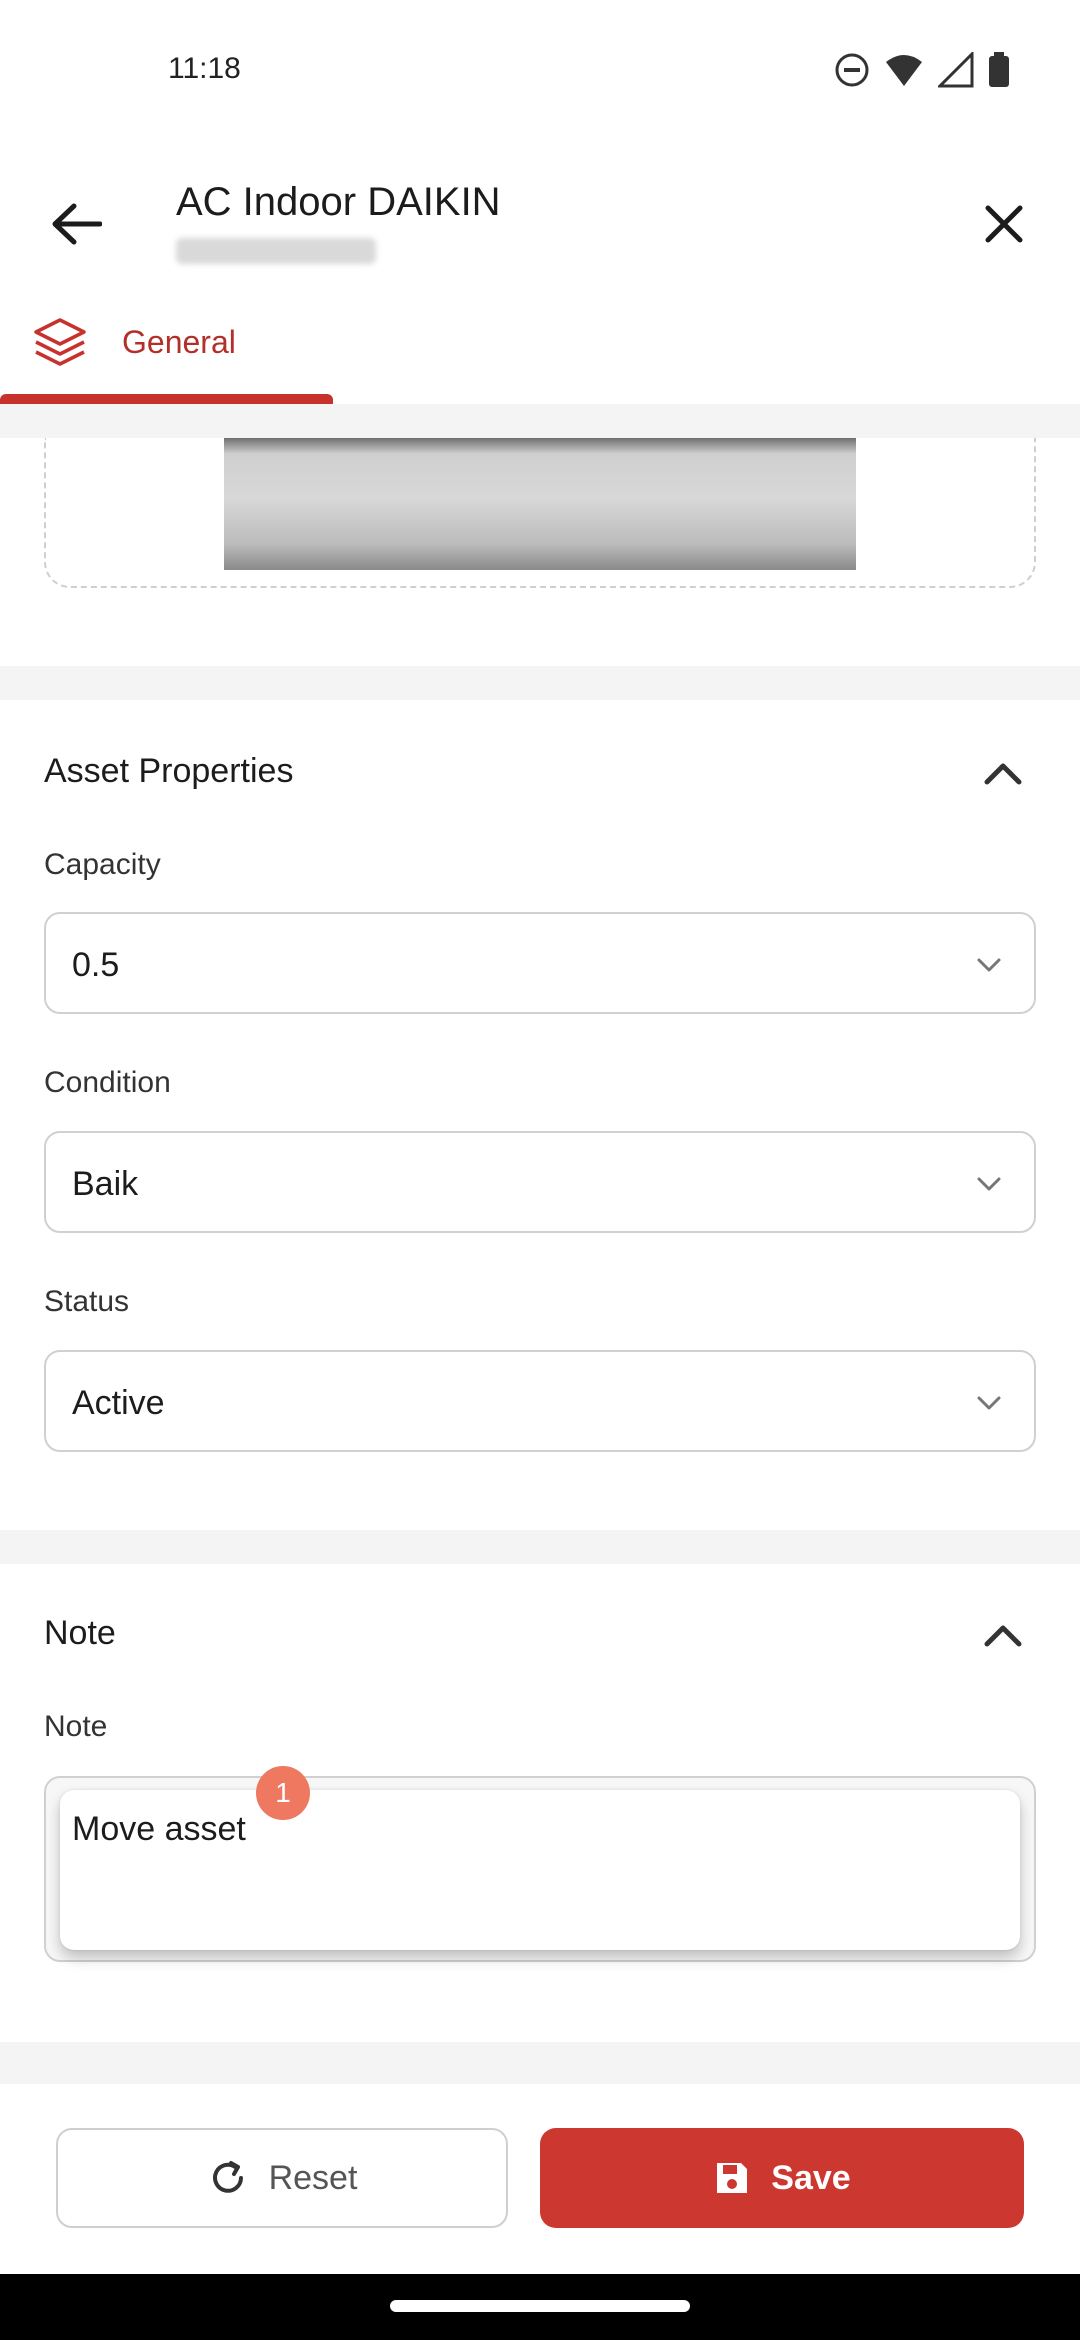 Image resolution: width=1080 pixels, height=2340 pixels. Describe the element at coordinates (313, 2177) in the screenshot. I see `reset-label: Reset` at that location.